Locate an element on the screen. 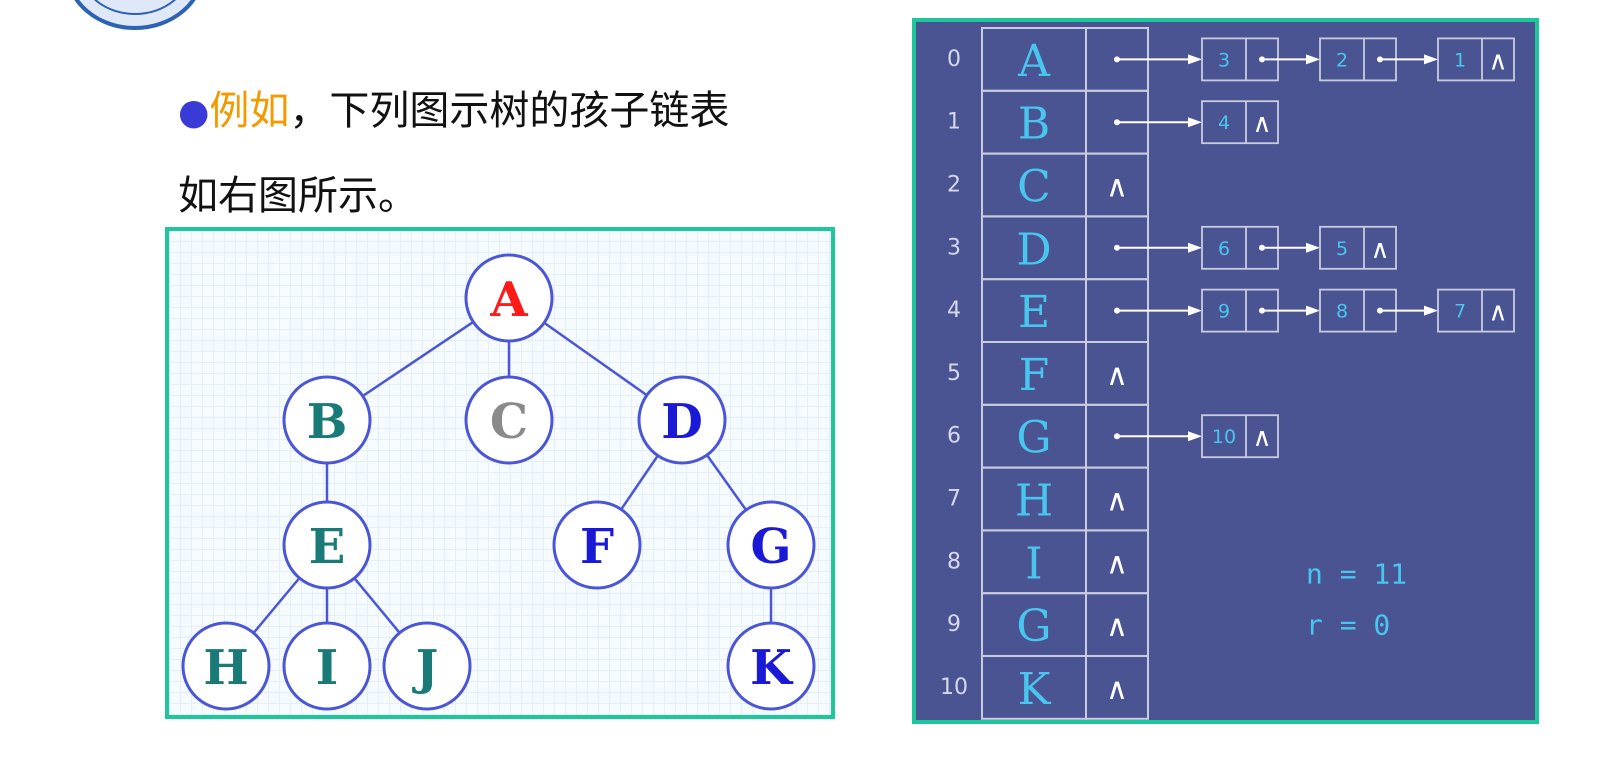  row-index: 6 is located at coordinates (954, 436).